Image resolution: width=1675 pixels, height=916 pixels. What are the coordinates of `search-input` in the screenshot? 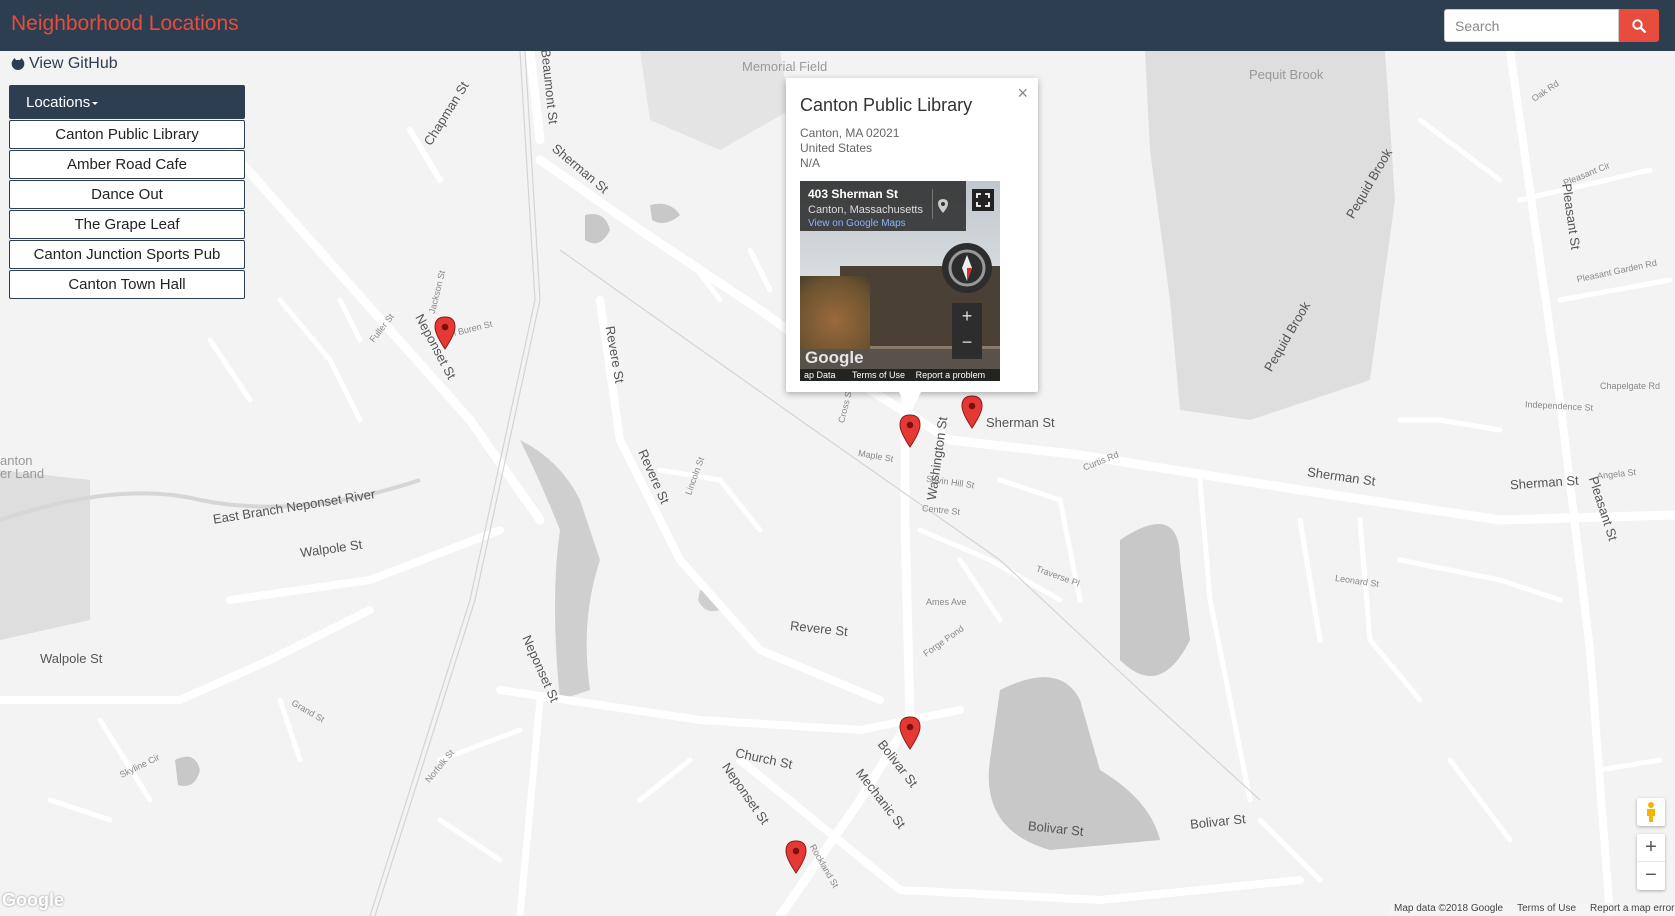 It's located at (1531, 25).